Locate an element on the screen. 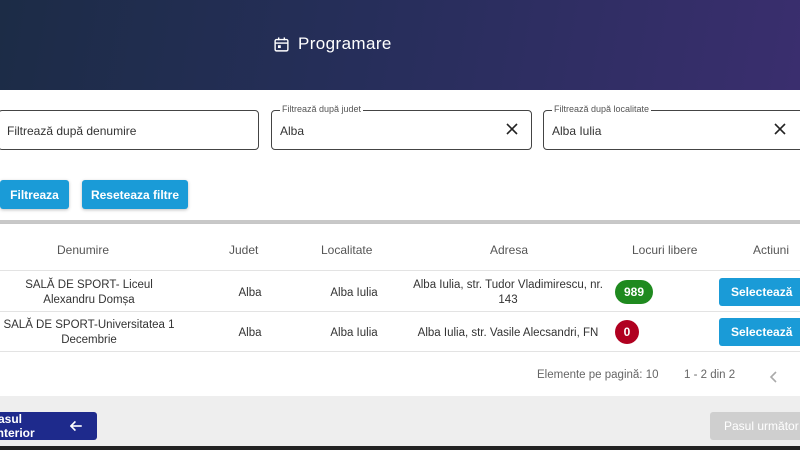 Image resolution: width=800 pixels, height=450 pixels. name-filter-input: Filtrează după denumire is located at coordinates (129, 130).